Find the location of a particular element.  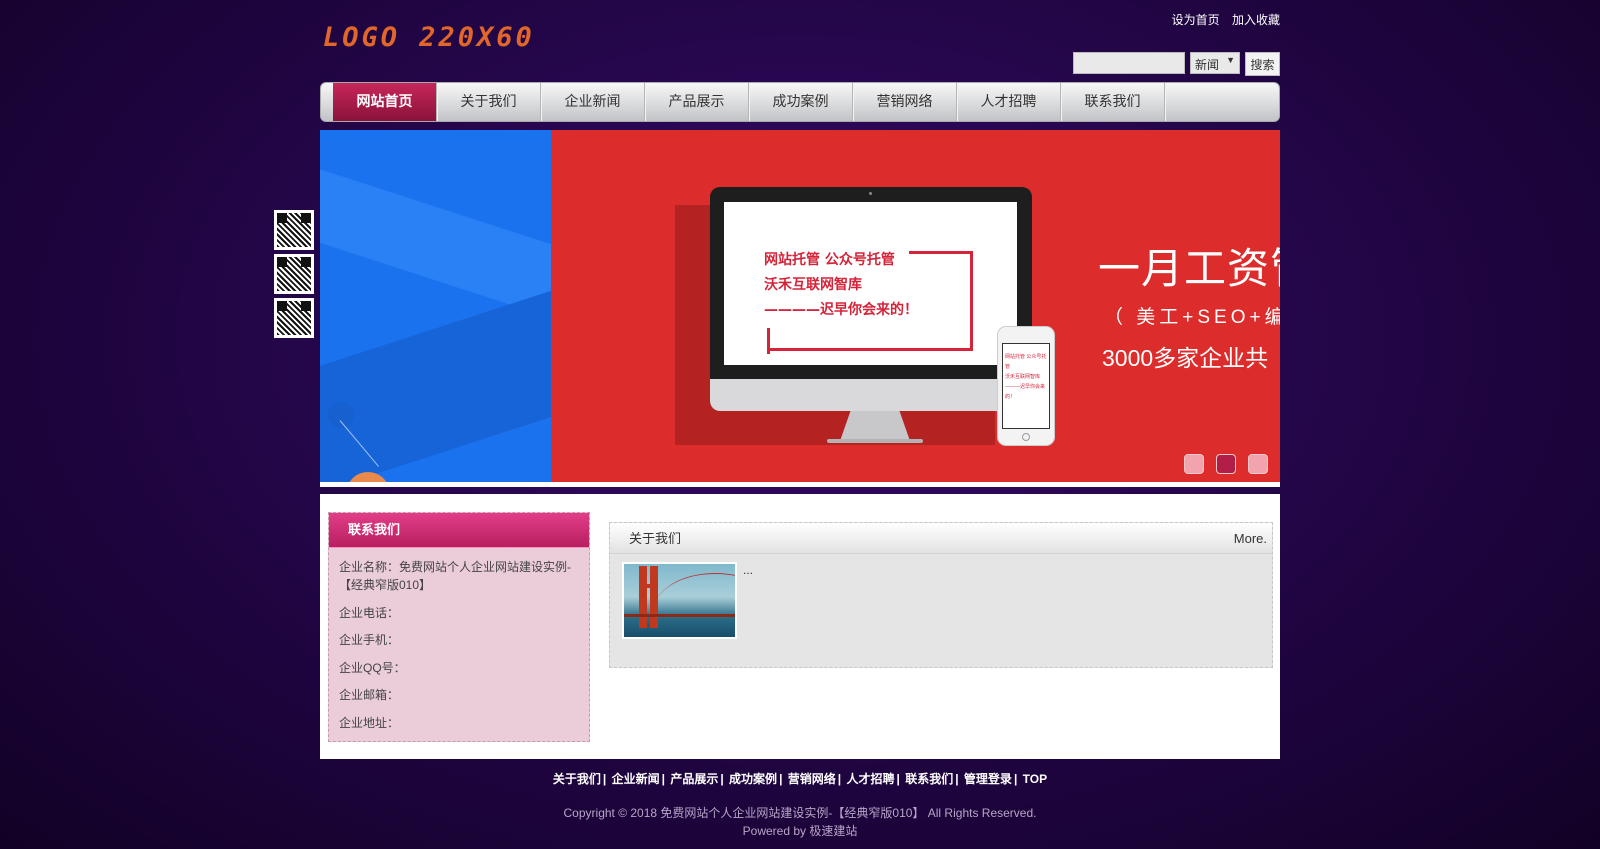

nav-item-contact: 联系我们 is located at coordinates (1113, 102).